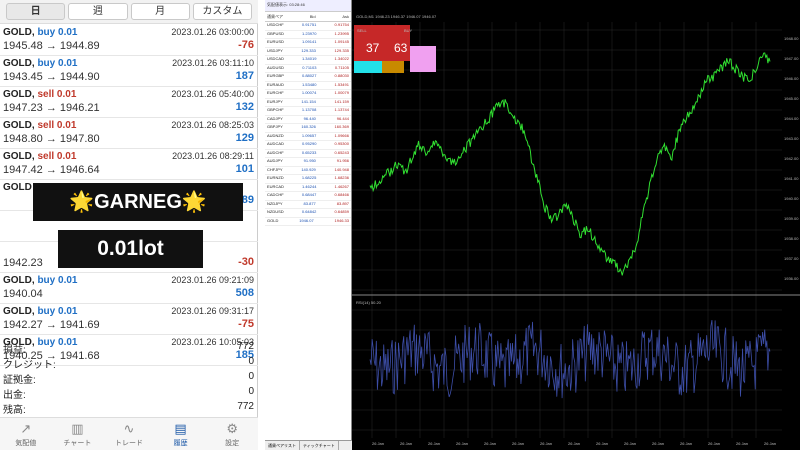 Image resolution: width=800 pixels, height=450 pixels. What do you see at coordinates (98, 11) in the screenshot?
I see `tab-week: 週` at bounding box center [98, 11].